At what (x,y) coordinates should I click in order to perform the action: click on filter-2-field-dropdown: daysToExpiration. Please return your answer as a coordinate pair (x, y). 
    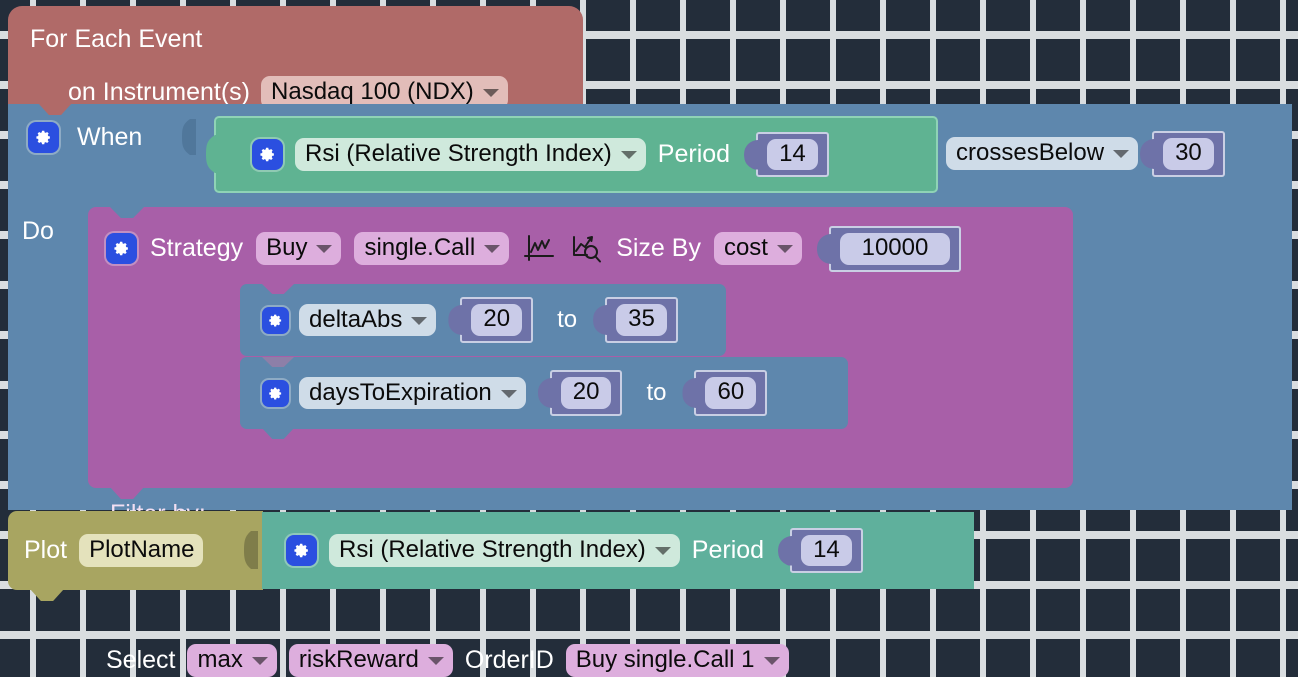
    Looking at the image, I should click on (412, 393).